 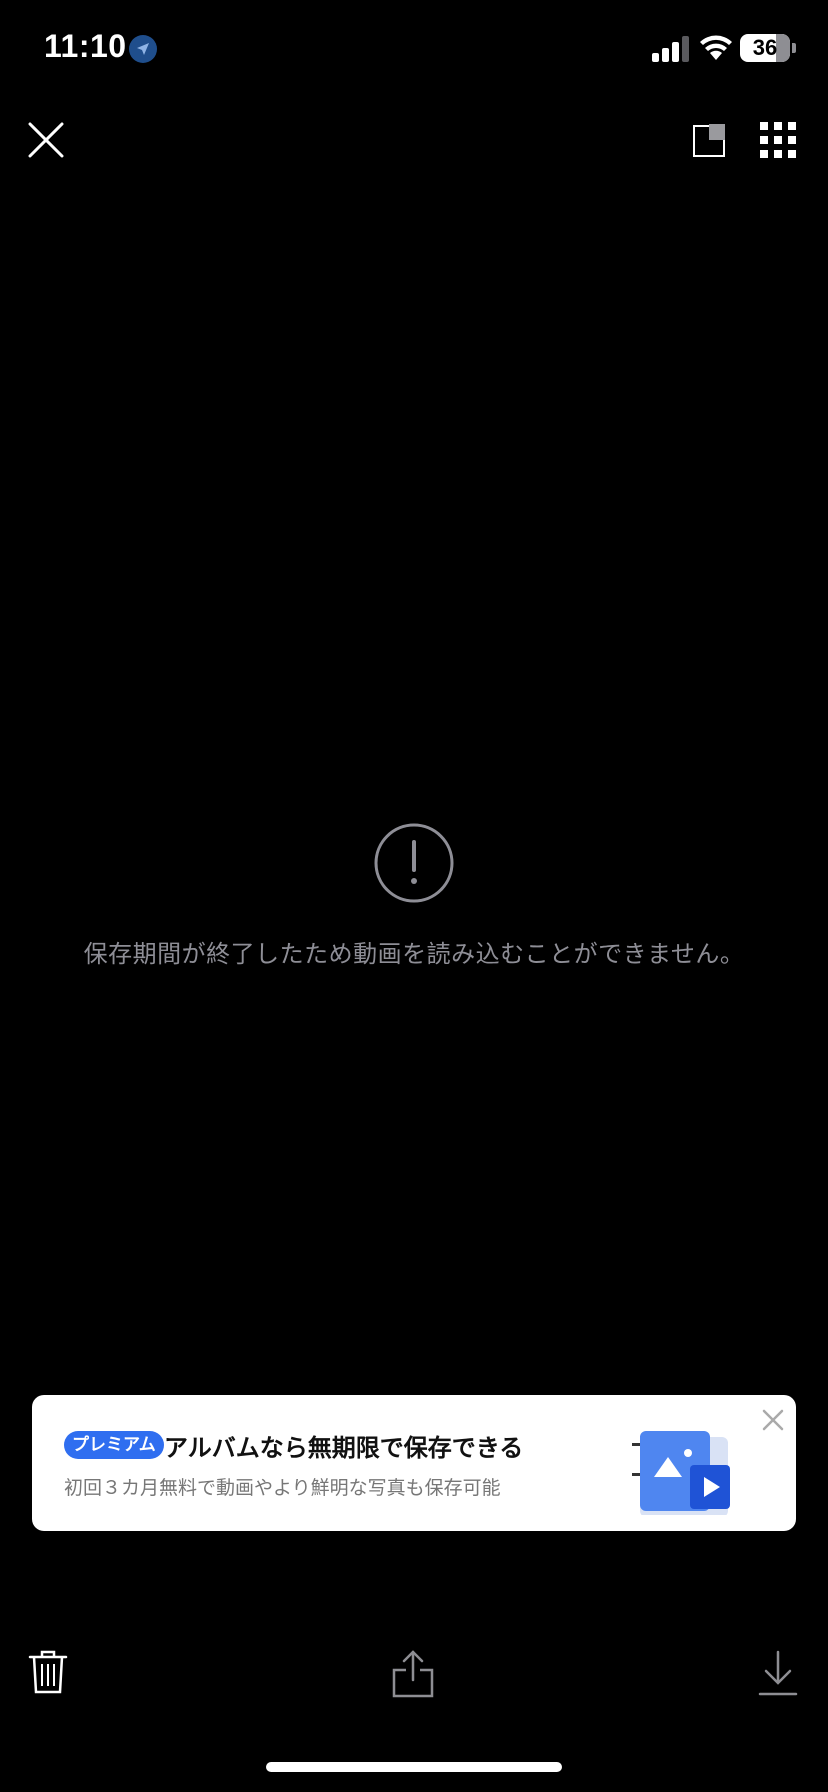 What do you see at coordinates (414, 50) in the screenshot?
I see `status-bar: 11:10 36` at bounding box center [414, 50].